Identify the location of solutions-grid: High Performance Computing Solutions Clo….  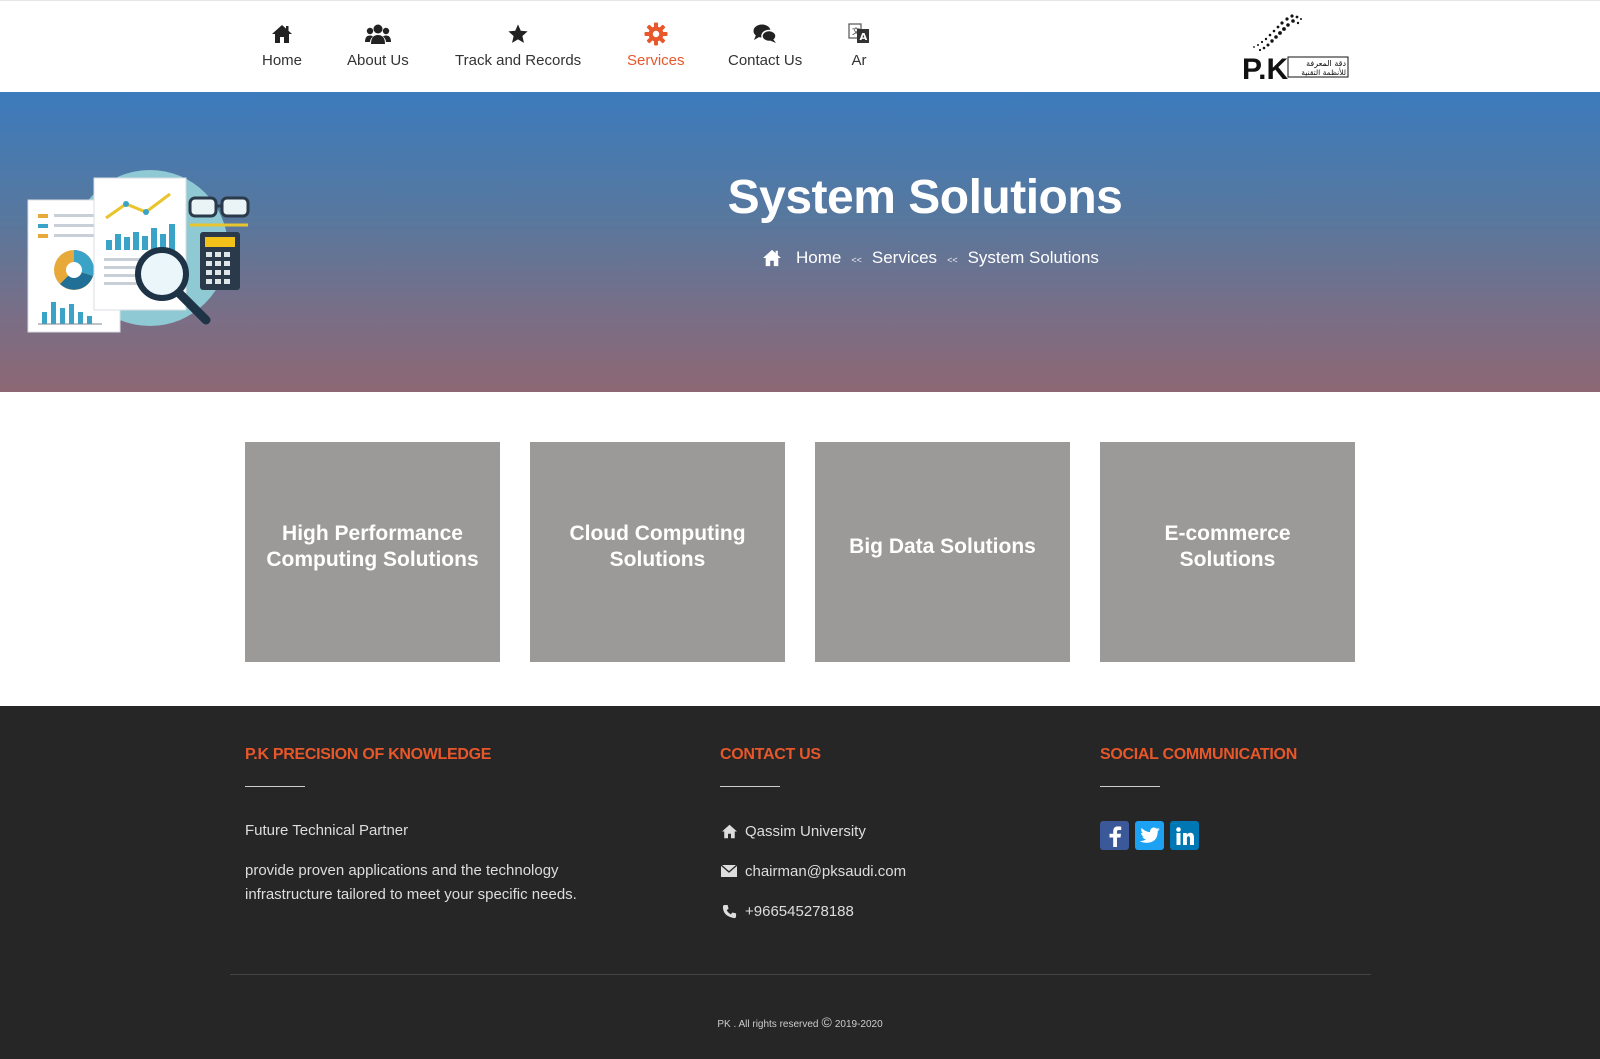
(800, 552).